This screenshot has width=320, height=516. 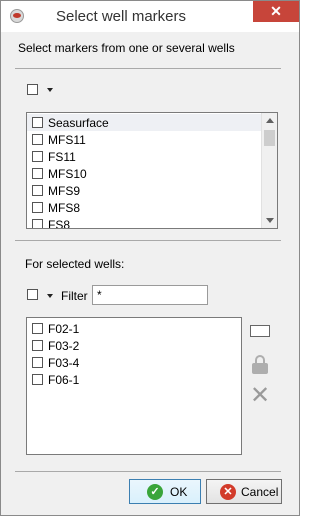 I want to click on scroll-up-arrow-icon, so click(x=270, y=120).